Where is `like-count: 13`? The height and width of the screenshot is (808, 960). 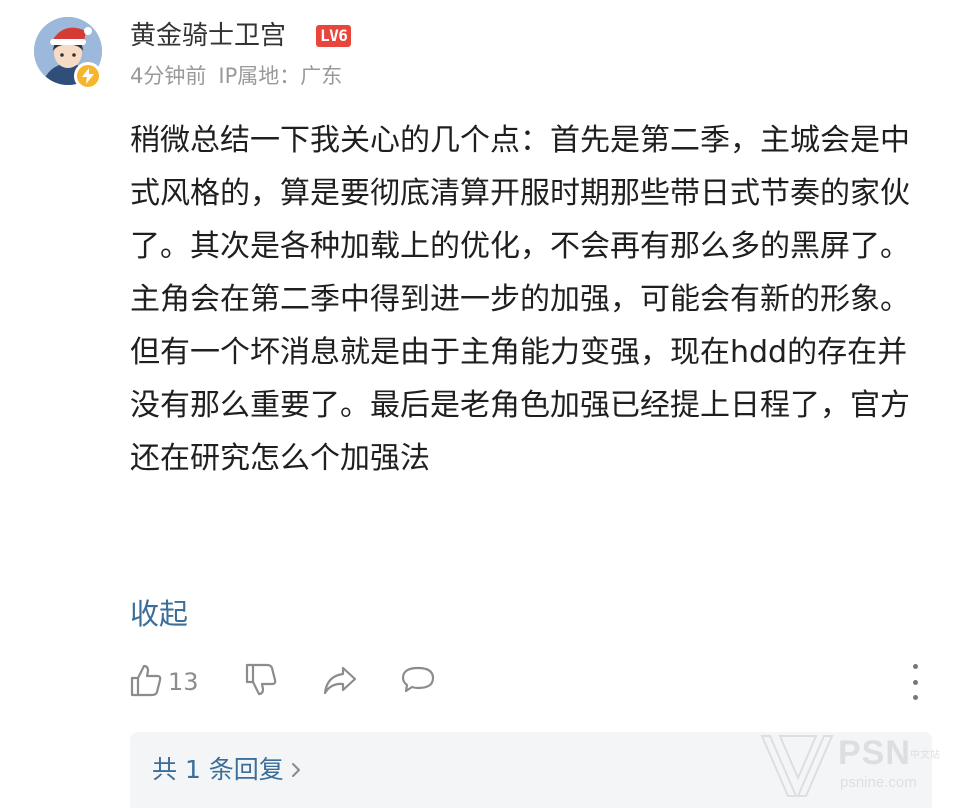 like-count: 13 is located at coordinates (183, 682).